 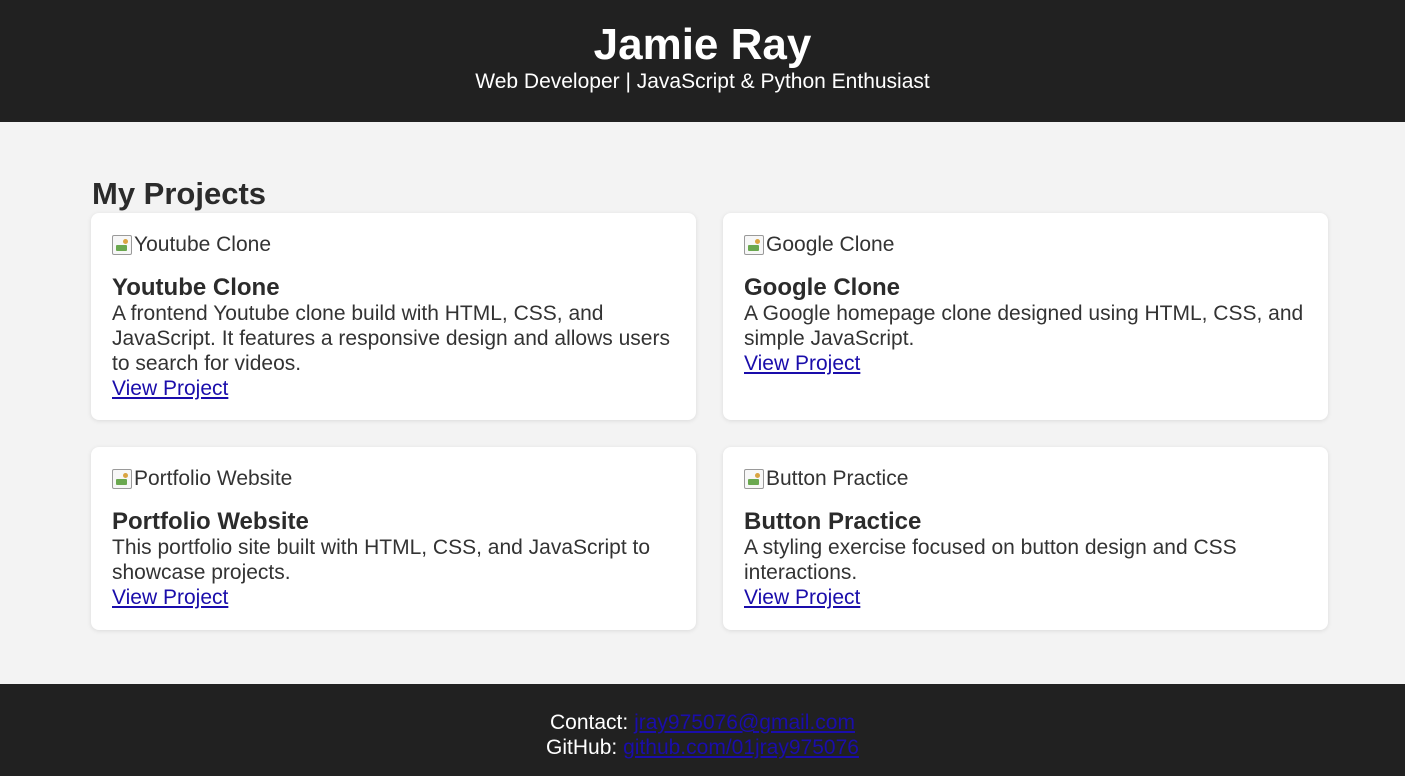 What do you see at coordinates (1026, 245) in the screenshot?
I see `project-image: Google Clone` at bounding box center [1026, 245].